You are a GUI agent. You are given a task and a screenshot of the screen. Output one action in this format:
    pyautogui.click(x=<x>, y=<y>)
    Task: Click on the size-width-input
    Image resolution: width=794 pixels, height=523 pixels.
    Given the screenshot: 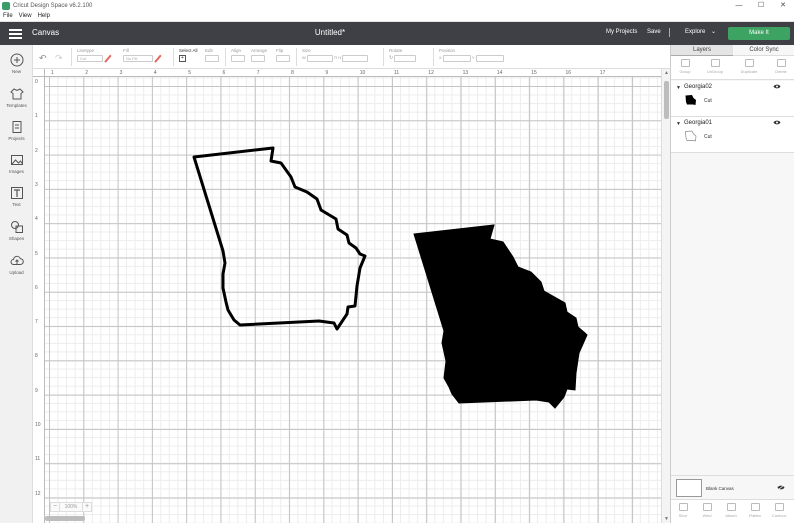 What is the action you would take?
    pyautogui.click(x=319, y=58)
    